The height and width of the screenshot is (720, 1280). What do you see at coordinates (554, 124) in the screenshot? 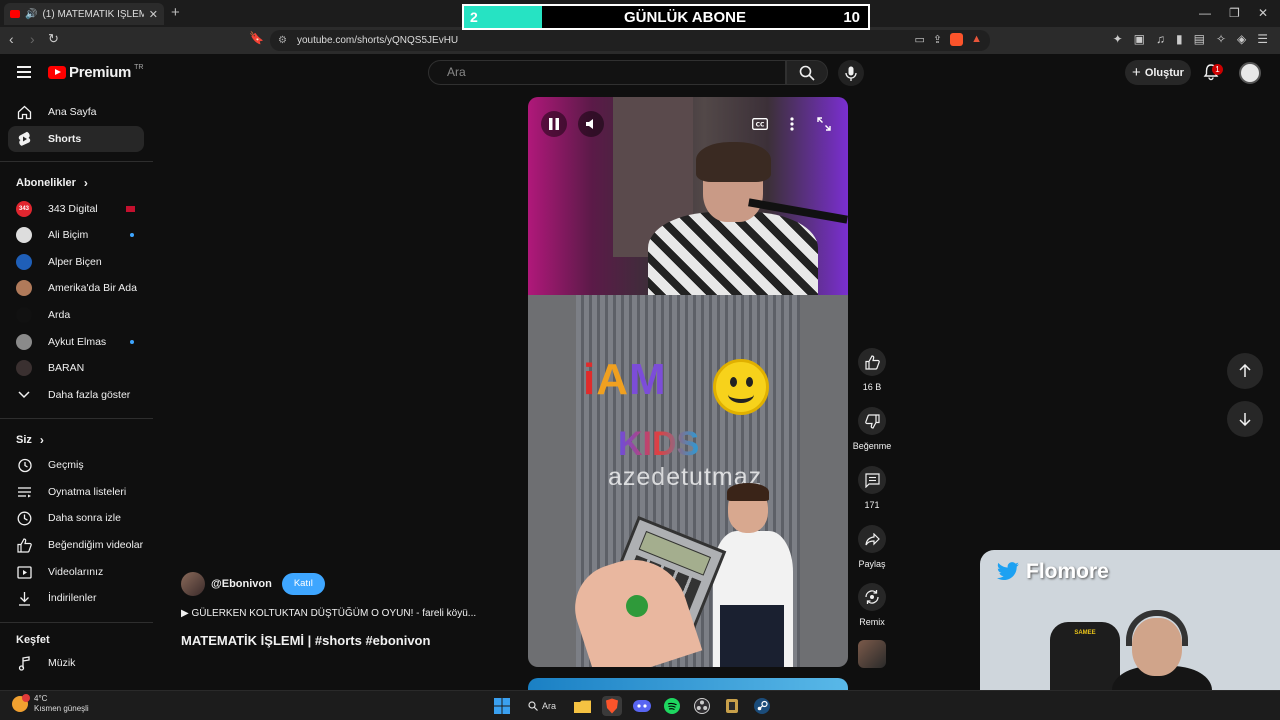
I see `pause-button` at bounding box center [554, 124].